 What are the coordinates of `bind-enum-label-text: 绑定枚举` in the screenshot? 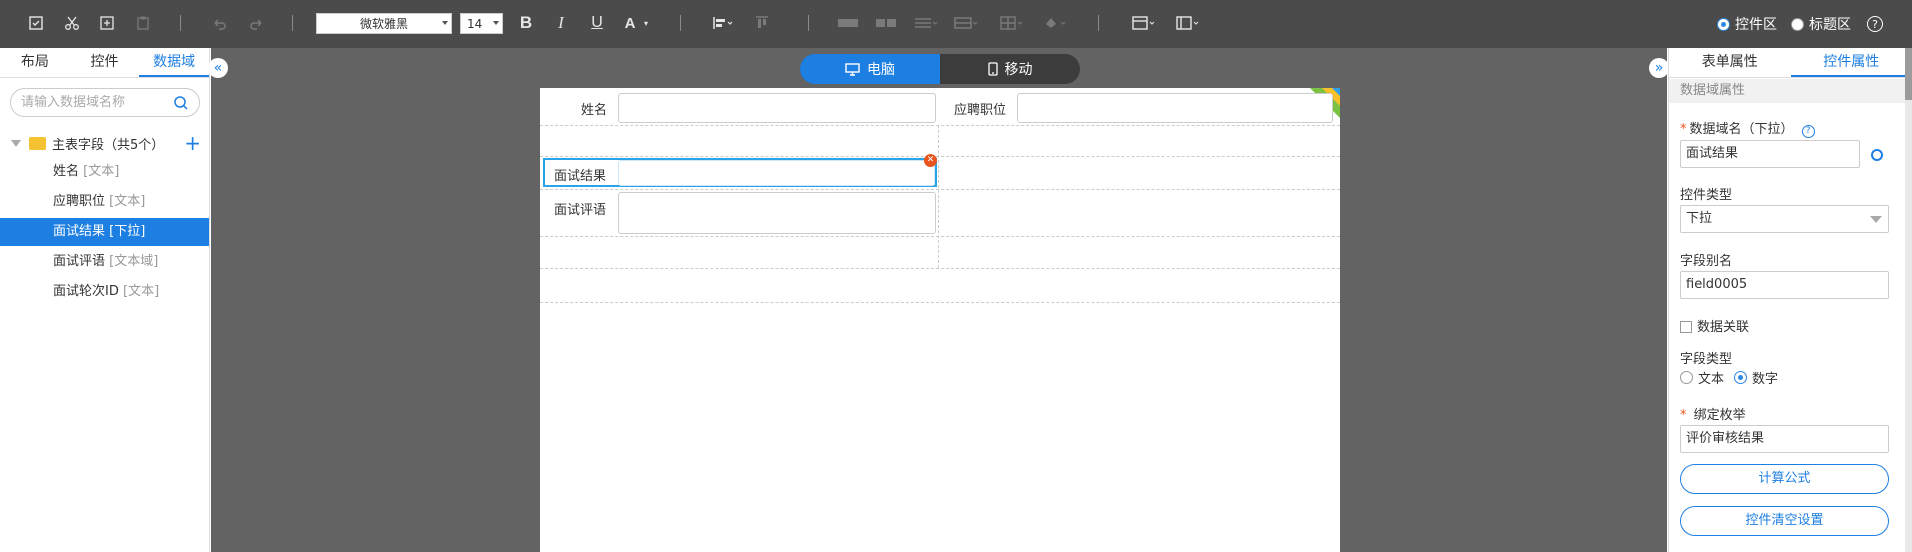 It's located at (1719, 415).